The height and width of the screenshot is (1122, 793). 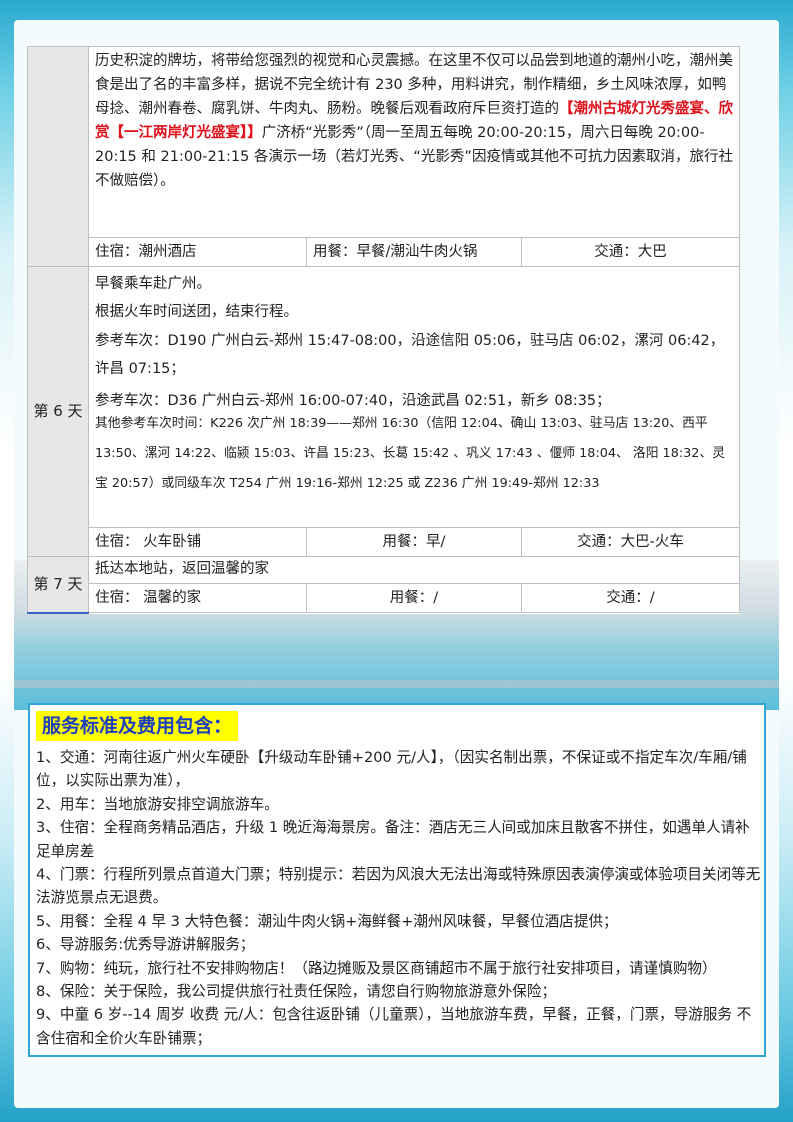 What do you see at coordinates (414, 252) in the screenshot?
I see `day5-meal: 用餐：早餐/潮汕牛肉火锅` at bounding box center [414, 252].